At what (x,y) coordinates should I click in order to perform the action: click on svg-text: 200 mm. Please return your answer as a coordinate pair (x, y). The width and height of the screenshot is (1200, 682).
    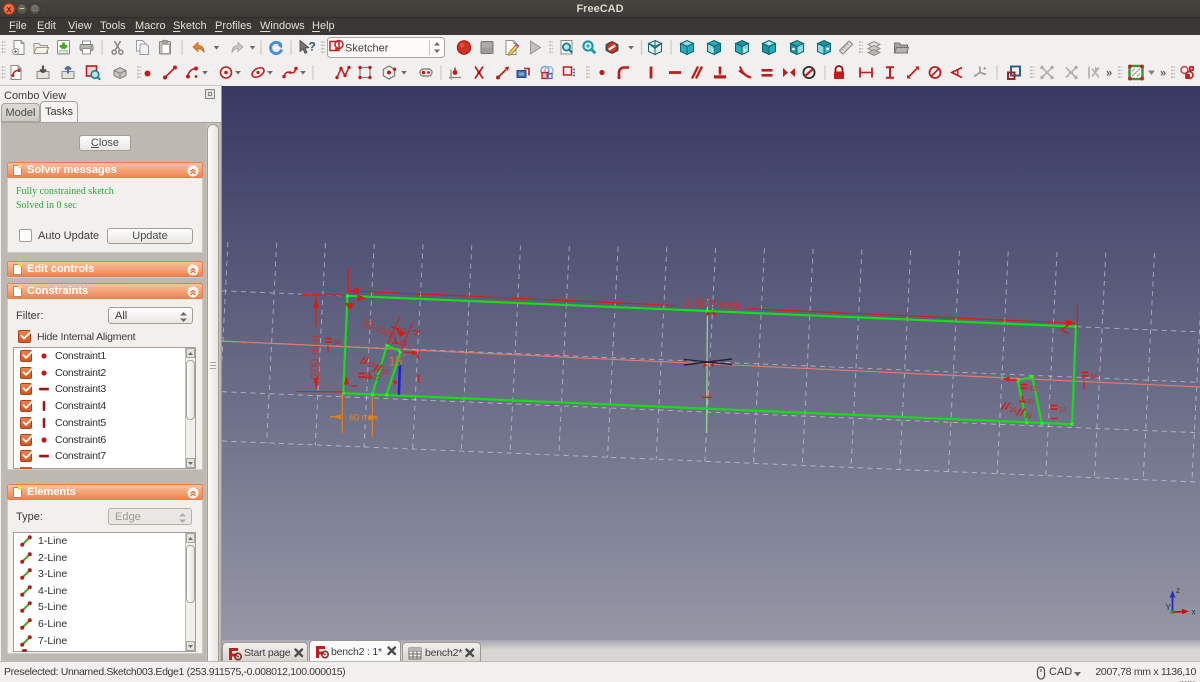
    Looking at the image, I should click on (315, 356).